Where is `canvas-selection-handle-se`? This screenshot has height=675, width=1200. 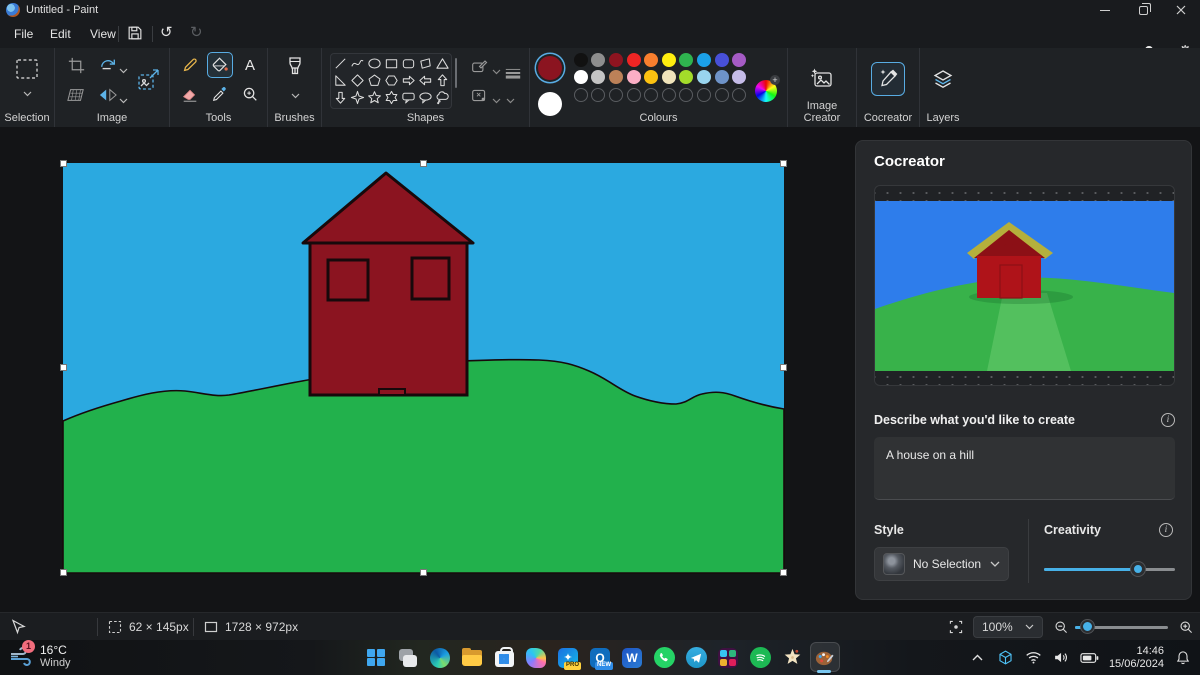
canvas-selection-handle-se is located at coordinates (783, 572).